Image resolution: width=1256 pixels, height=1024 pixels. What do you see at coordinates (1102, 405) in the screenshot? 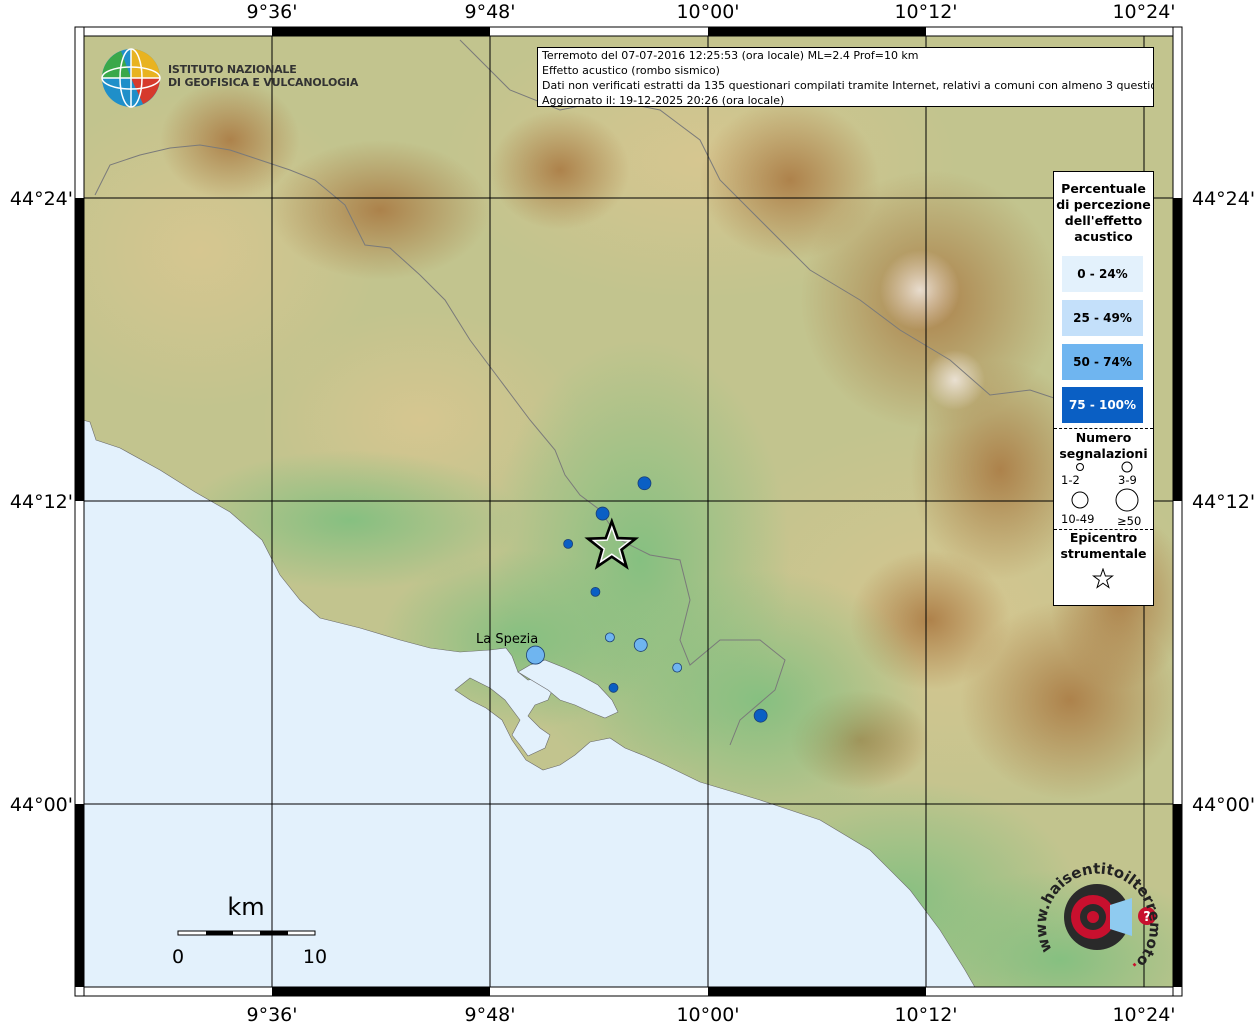
I see `legend-class-75-100: 75 - 100%` at bounding box center [1102, 405].